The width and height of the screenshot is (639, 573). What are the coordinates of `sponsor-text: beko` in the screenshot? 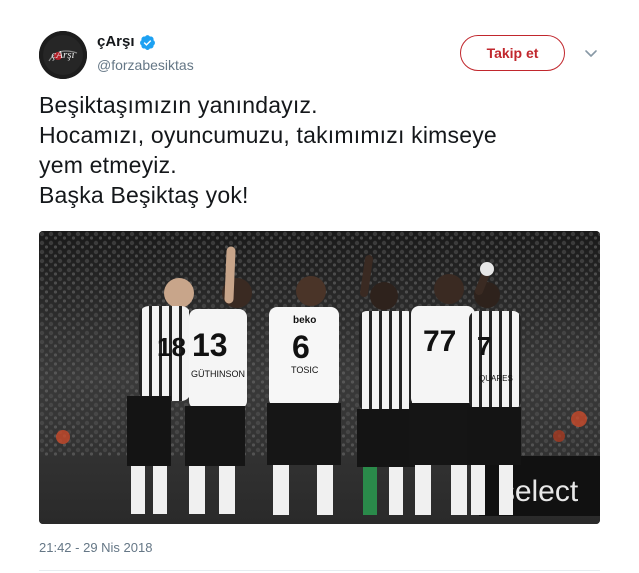 It's located at (304, 320).